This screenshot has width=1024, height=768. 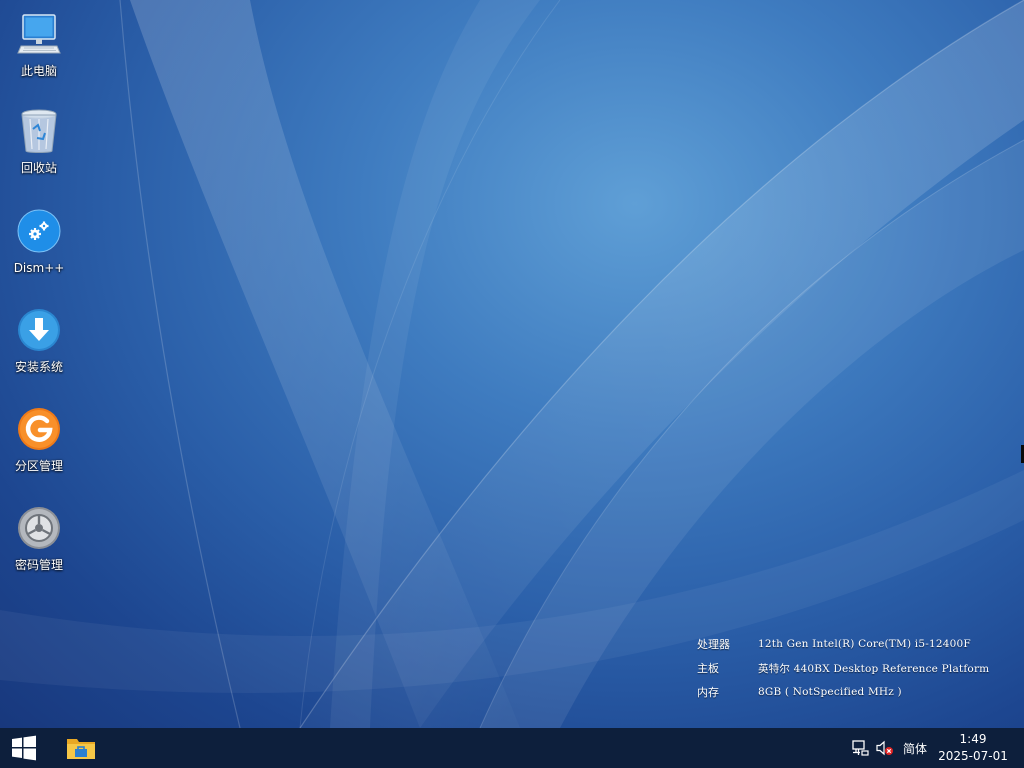 What do you see at coordinates (973, 739) in the screenshot?
I see `clock-time: 1:49` at bounding box center [973, 739].